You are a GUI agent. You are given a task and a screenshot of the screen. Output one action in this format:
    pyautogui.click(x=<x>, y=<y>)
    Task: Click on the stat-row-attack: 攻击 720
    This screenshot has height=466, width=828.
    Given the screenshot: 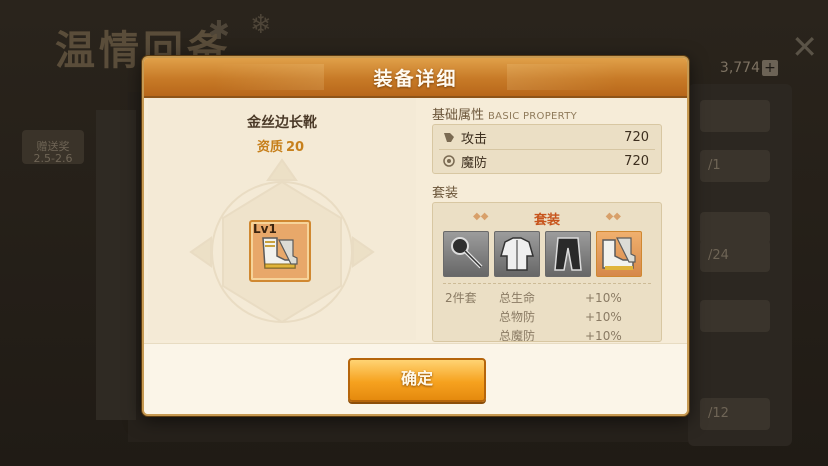 What is the action you would take?
    pyautogui.click(x=547, y=137)
    